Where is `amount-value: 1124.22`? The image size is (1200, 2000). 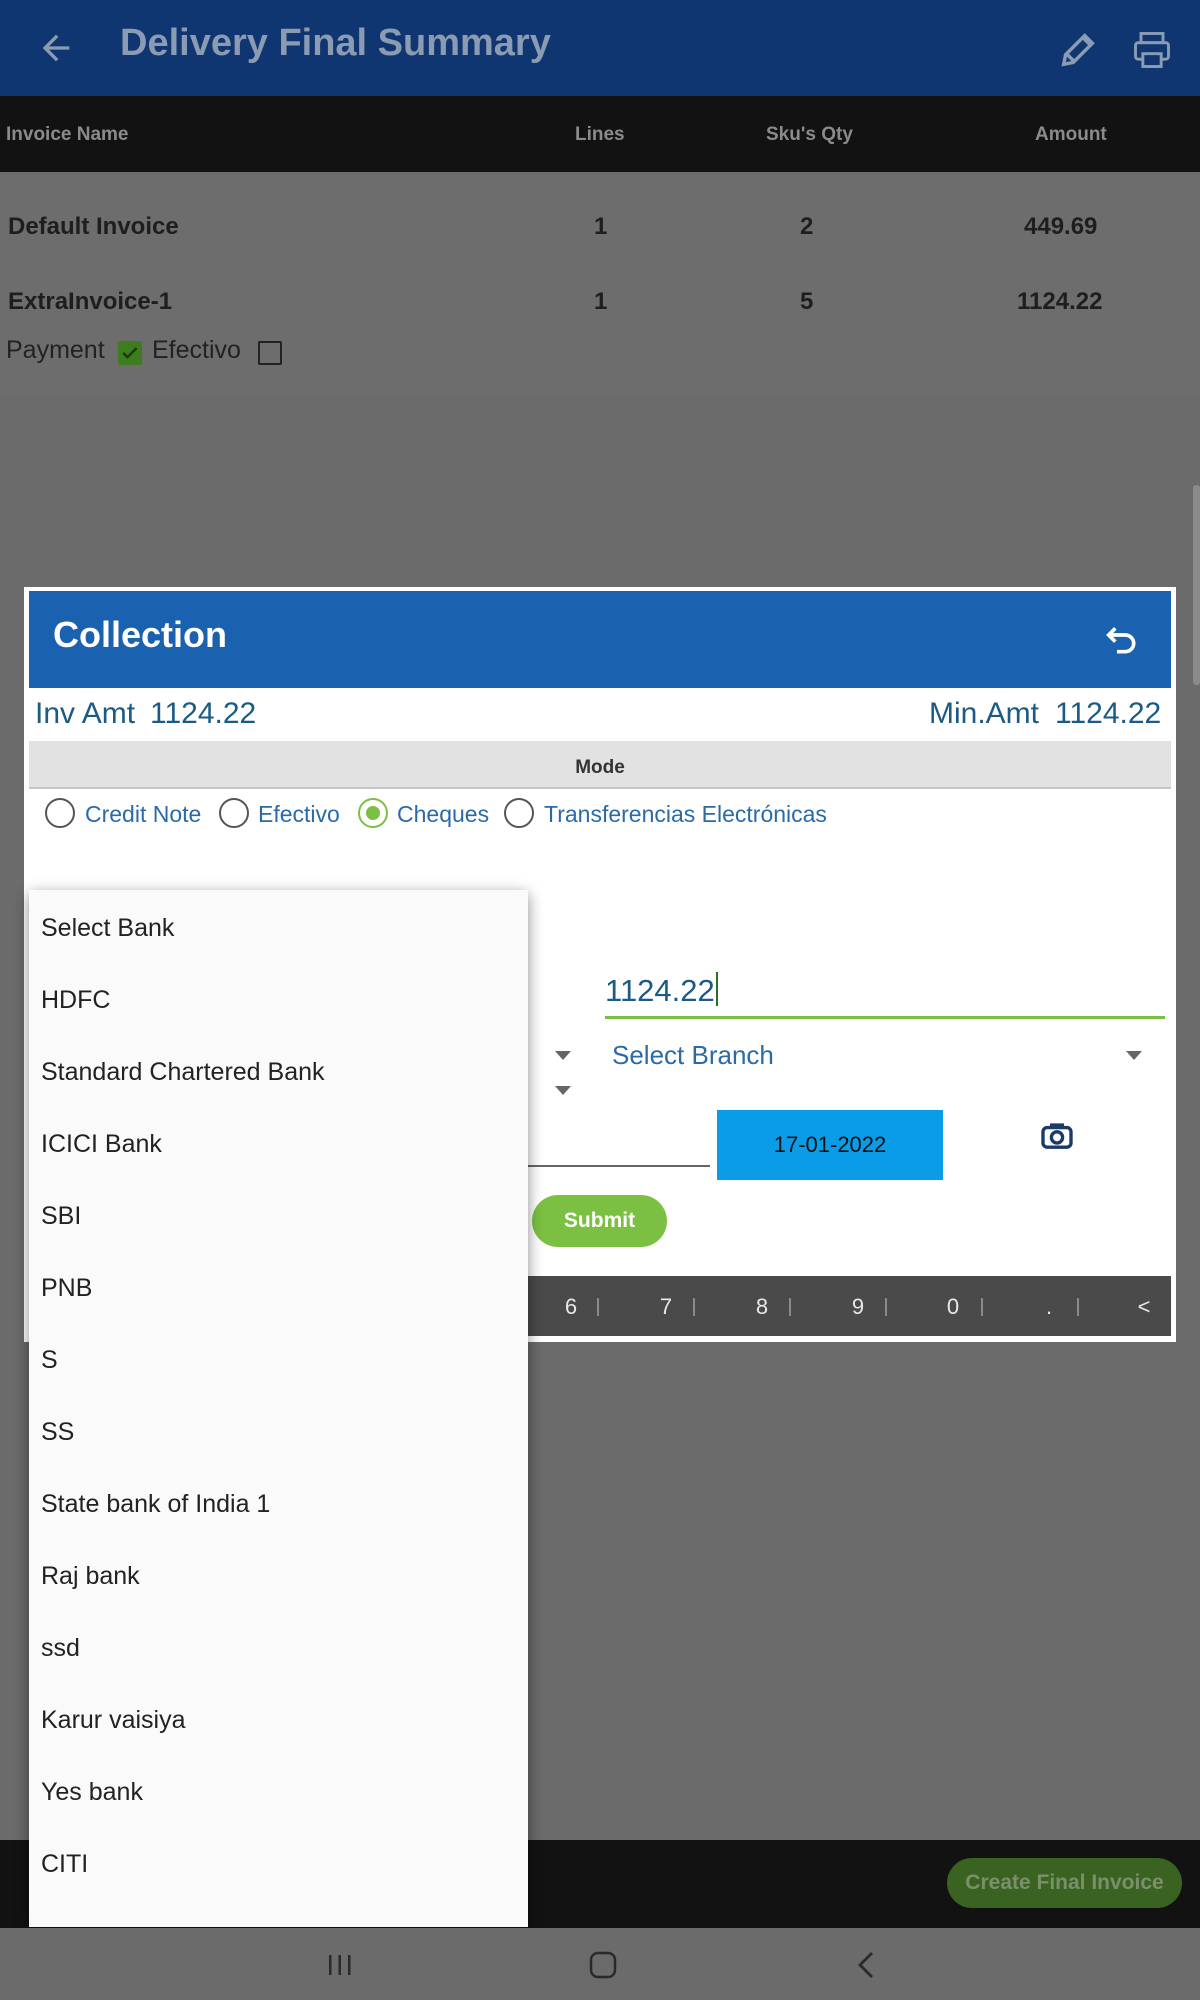
amount-value: 1124.22 is located at coordinates (660, 990).